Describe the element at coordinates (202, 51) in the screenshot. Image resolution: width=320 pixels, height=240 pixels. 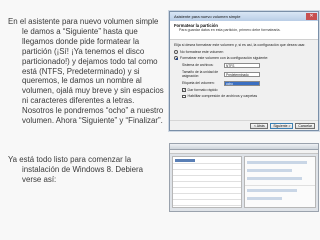
I see `option-no-format-label: No formatear este volumen` at that location.